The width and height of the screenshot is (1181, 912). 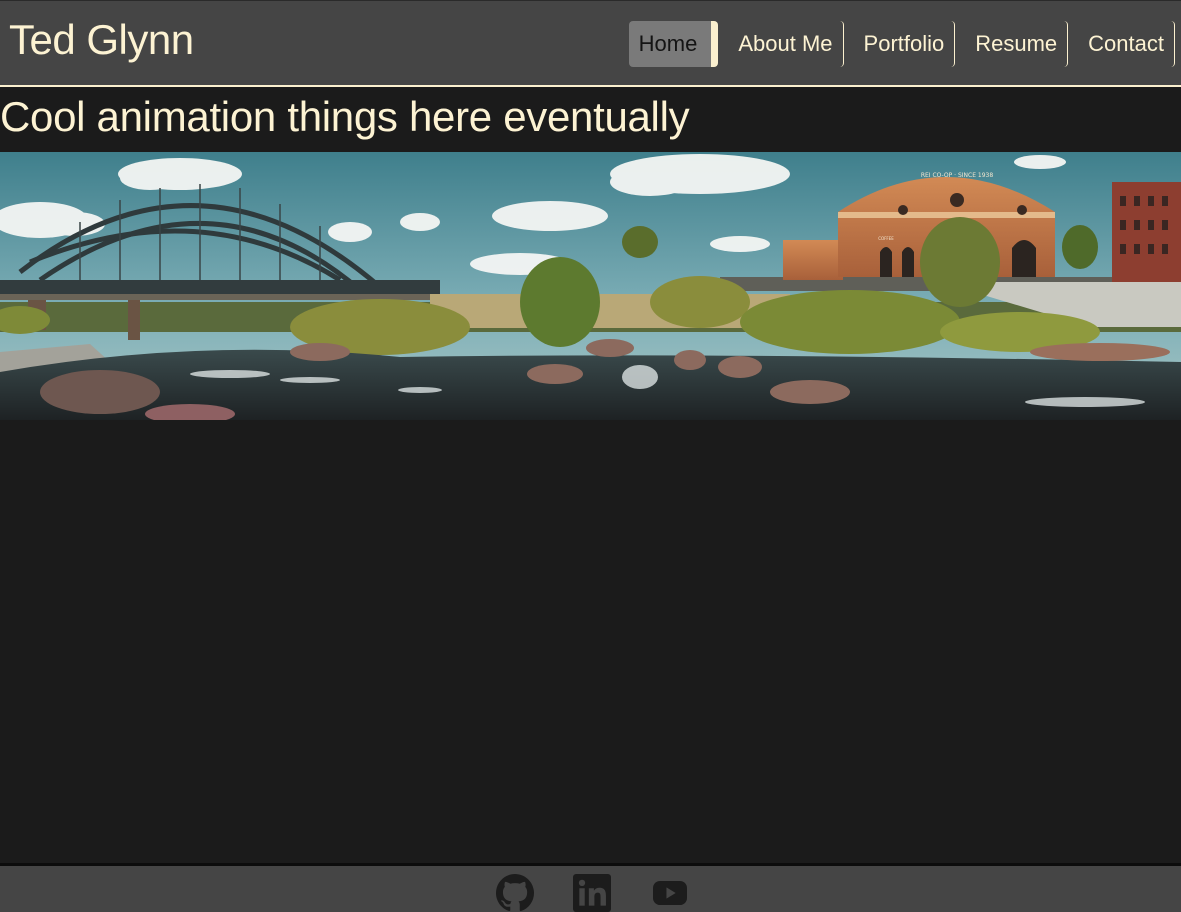 I want to click on nav-home: Home, so click(x=673, y=44).